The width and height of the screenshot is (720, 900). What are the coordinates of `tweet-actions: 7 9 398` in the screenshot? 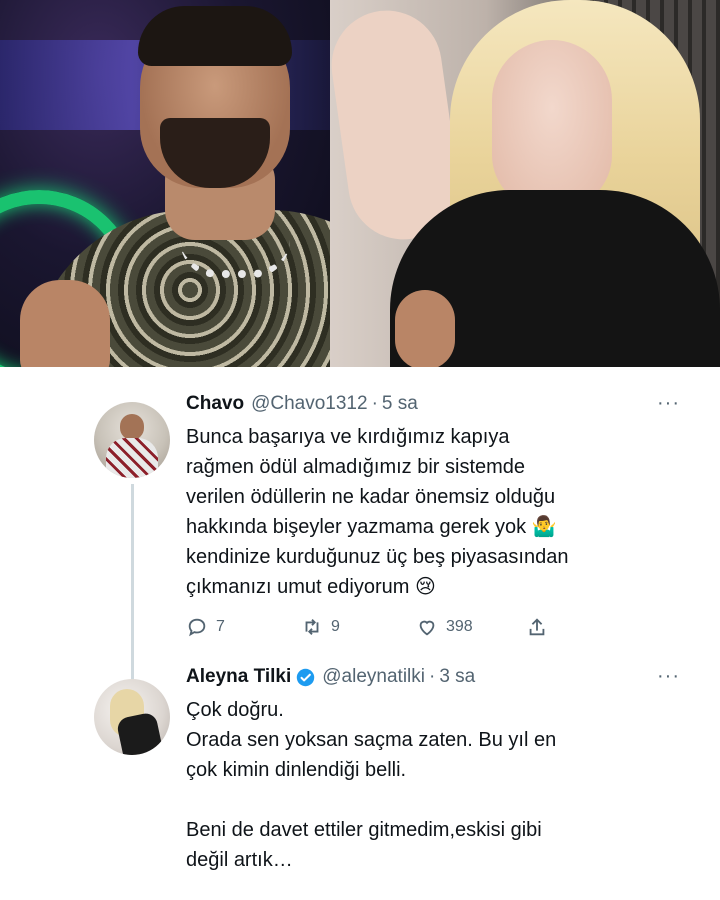 It's located at (371, 627).